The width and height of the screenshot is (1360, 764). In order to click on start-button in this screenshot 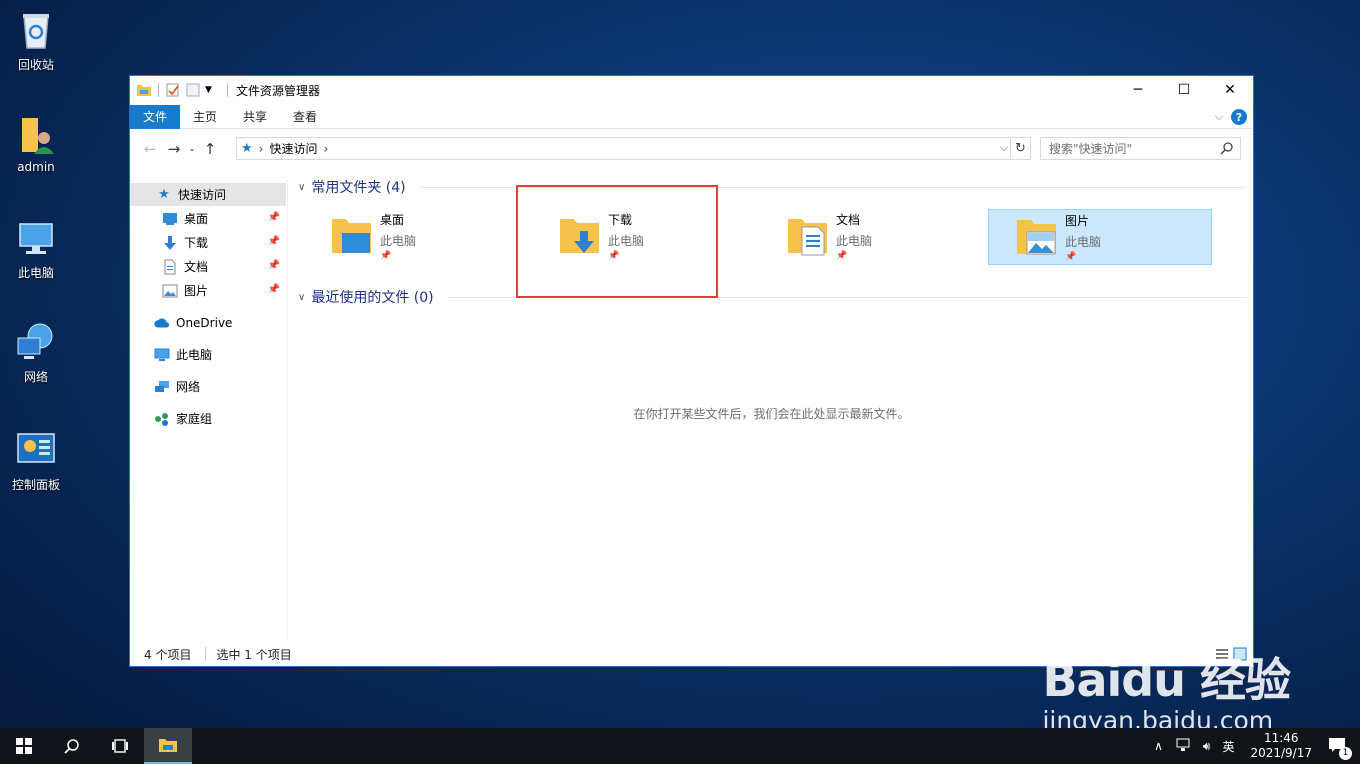, I will do `click(24, 746)`.